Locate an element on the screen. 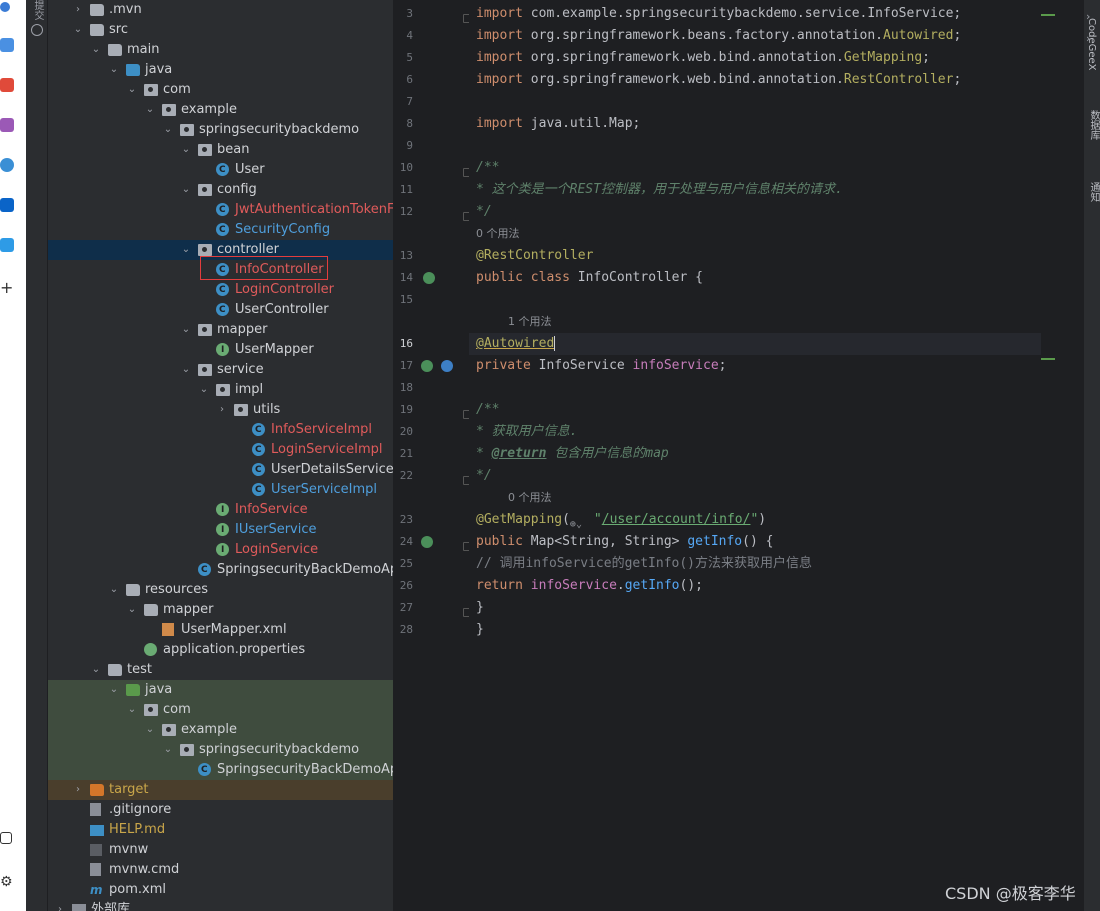 This screenshot has width=1100, height=911. tree-row: HELP.md is located at coordinates (220, 830).